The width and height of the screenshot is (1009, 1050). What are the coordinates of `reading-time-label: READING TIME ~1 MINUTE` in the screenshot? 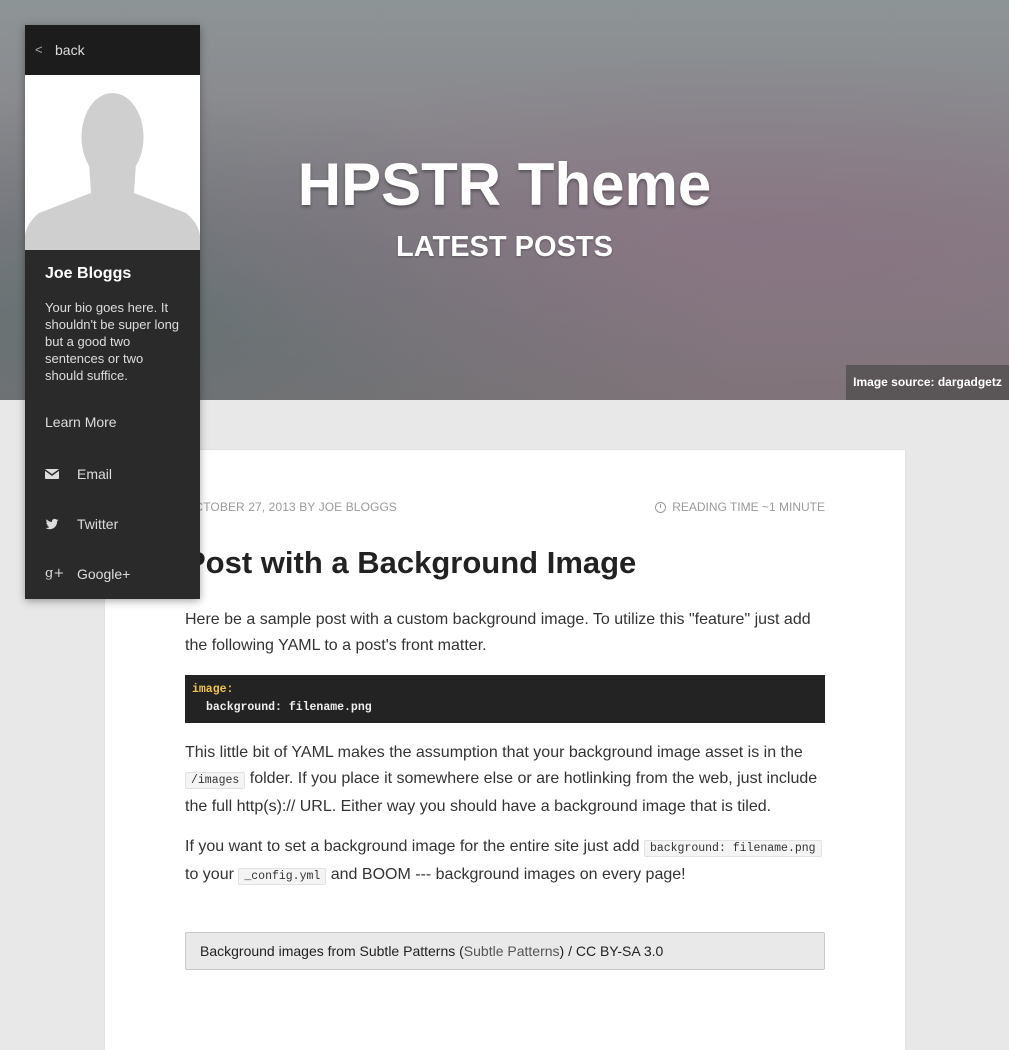 It's located at (748, 507).